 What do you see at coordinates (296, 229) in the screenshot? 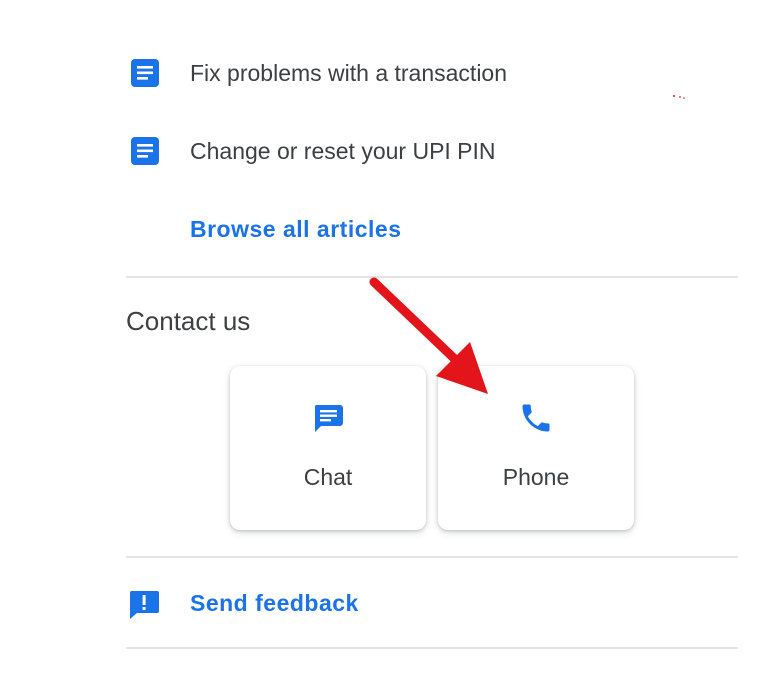
I see `browse-all-articles-link: Browse all articles` at bounding box center [296, 229].